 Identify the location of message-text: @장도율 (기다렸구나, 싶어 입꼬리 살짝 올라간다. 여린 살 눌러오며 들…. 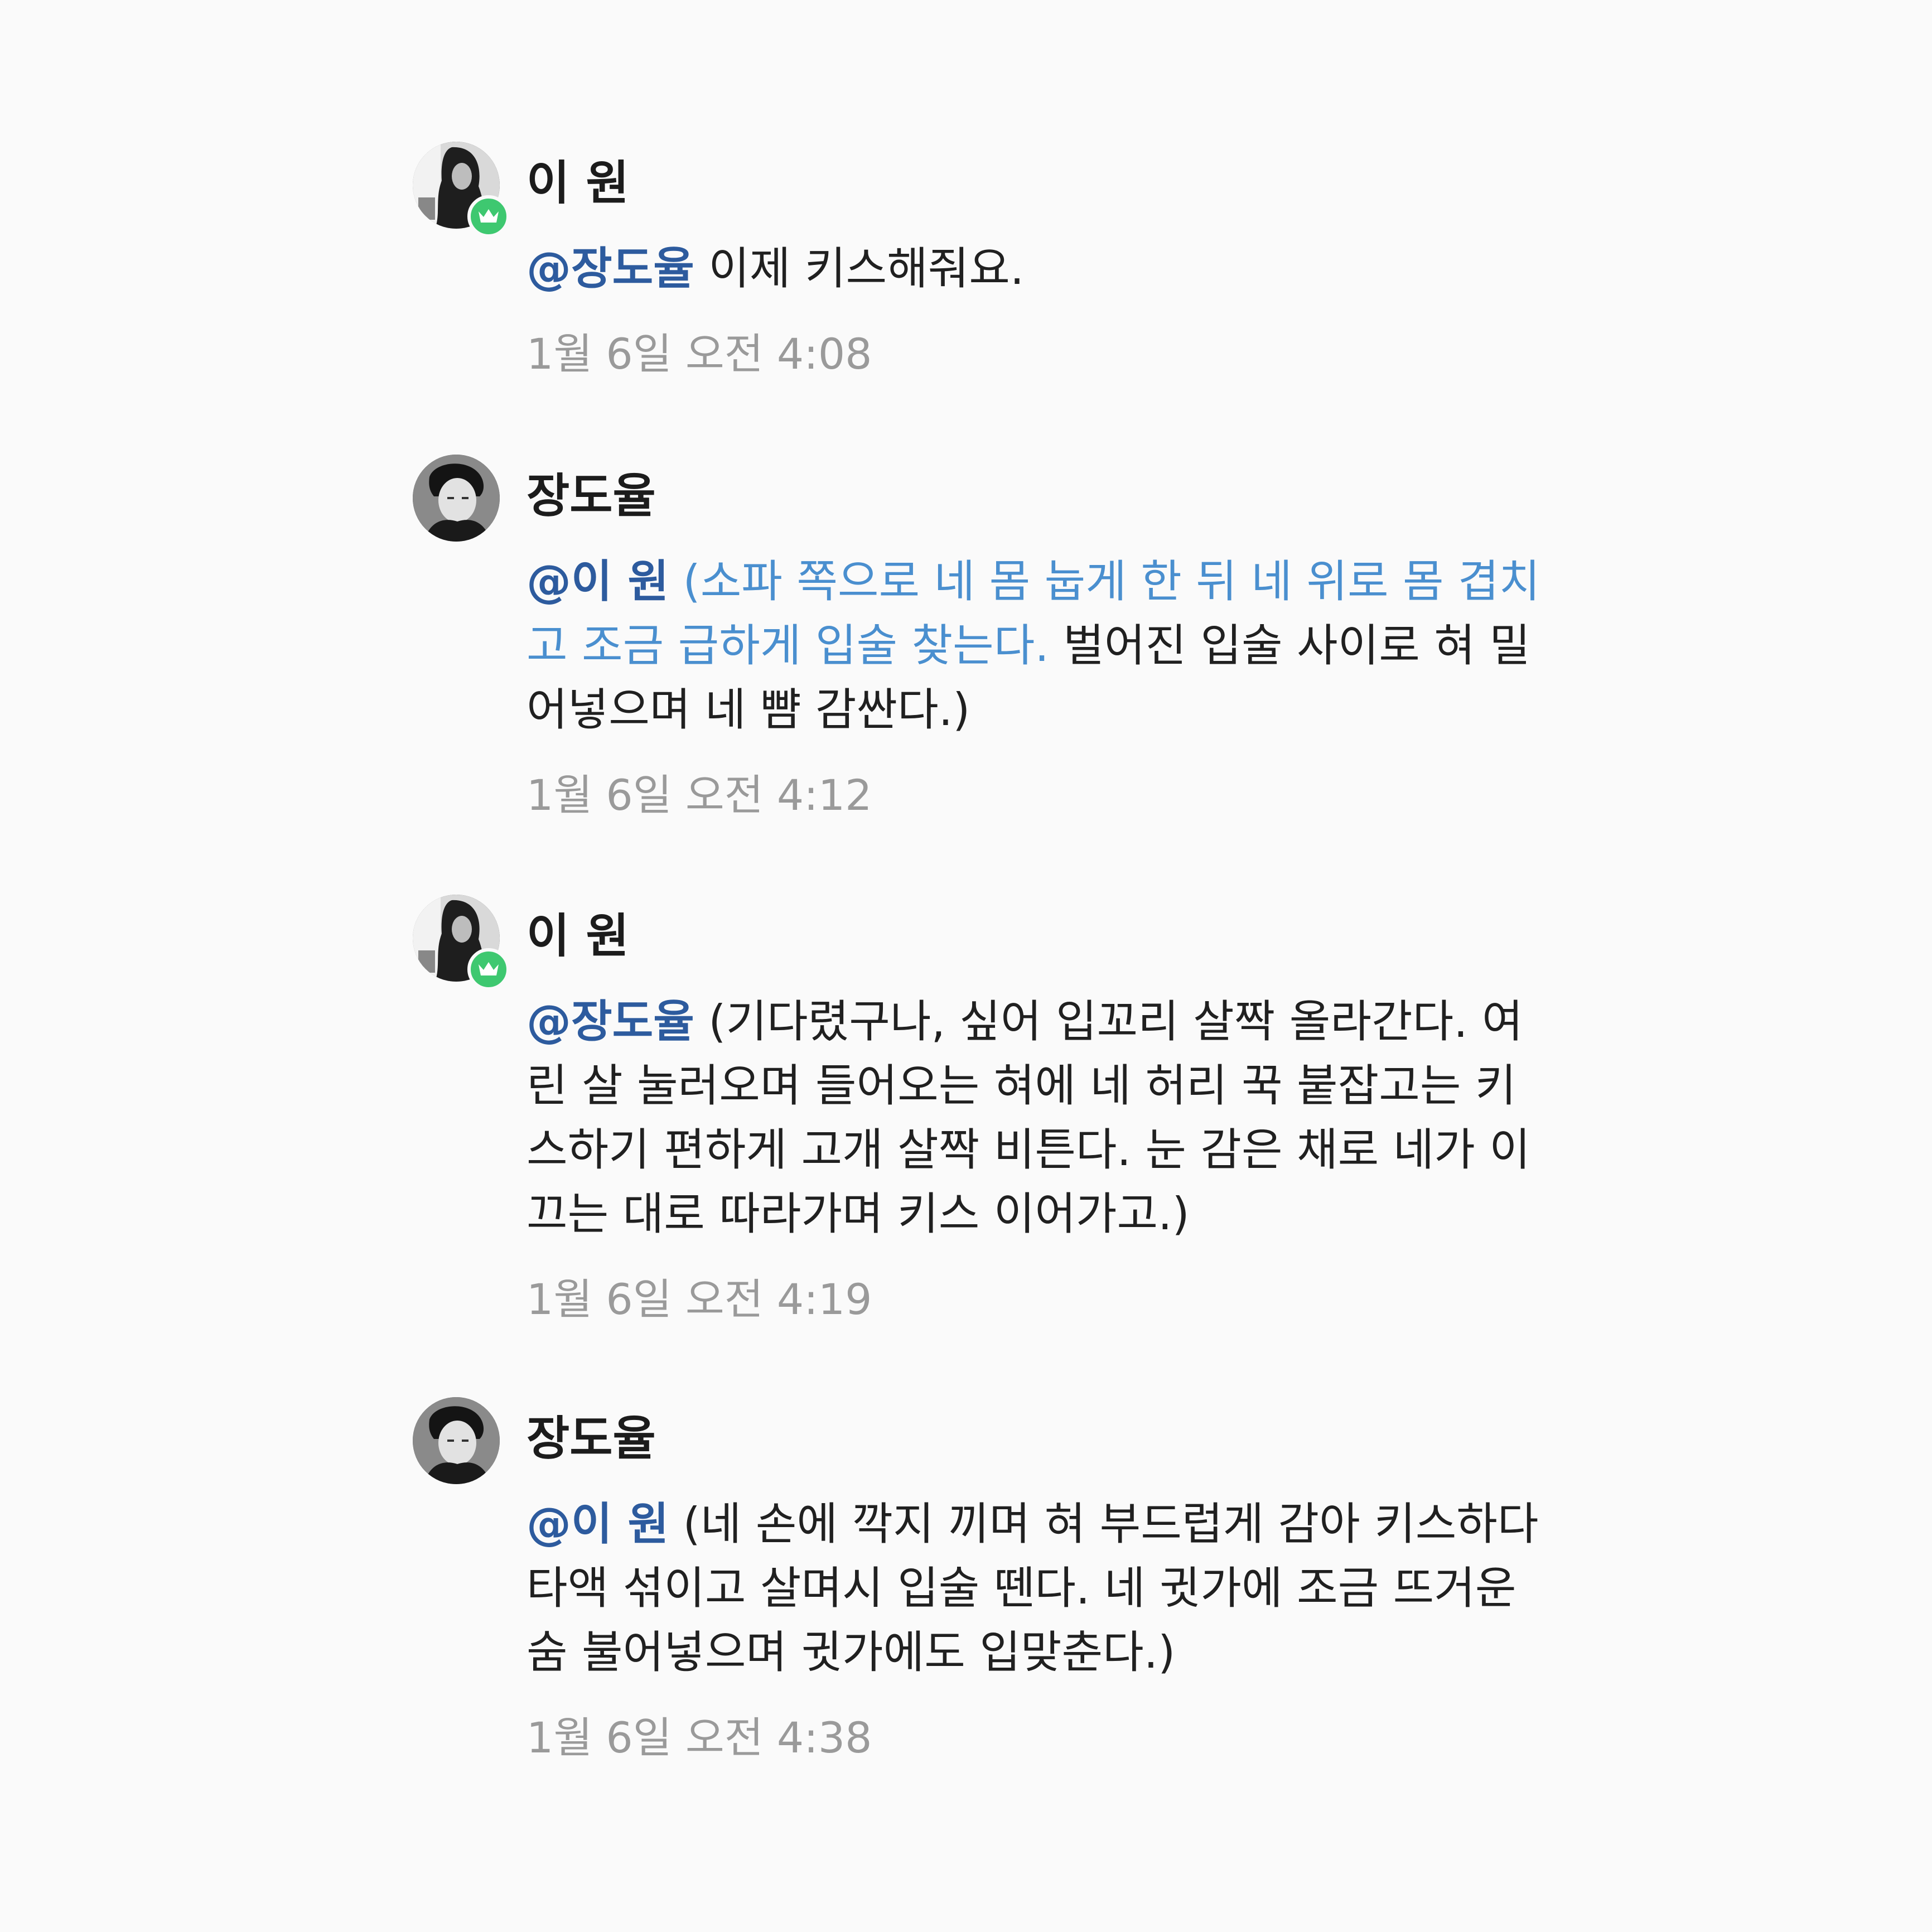
(1034, 1117).